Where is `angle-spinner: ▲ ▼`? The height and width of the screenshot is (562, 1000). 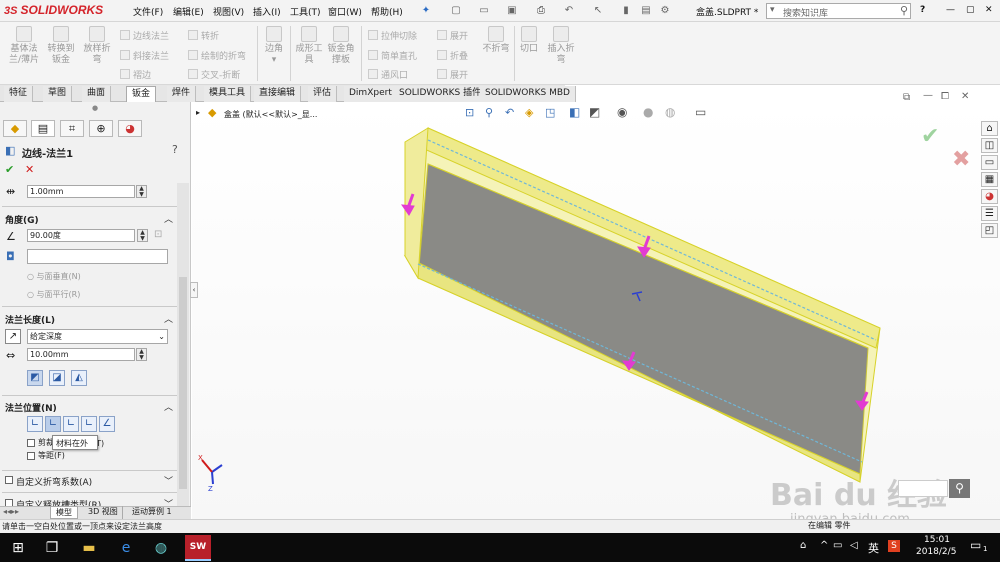 angle-spinner: ▲ ▼ is located at coordinates (142, 235).